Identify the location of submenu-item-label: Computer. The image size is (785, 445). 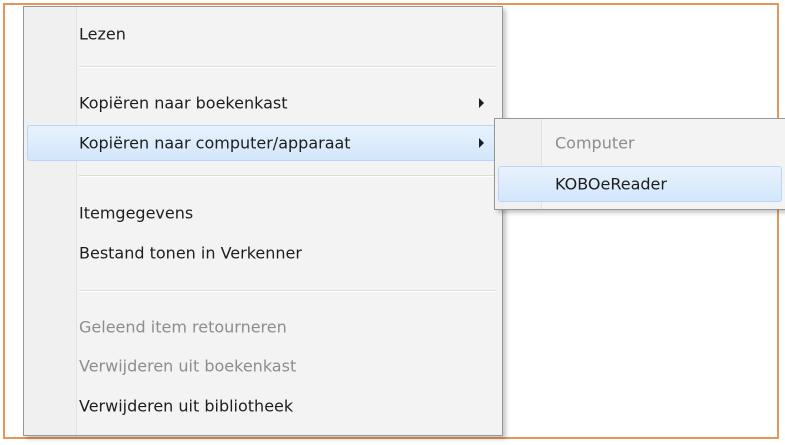
(595, 143).